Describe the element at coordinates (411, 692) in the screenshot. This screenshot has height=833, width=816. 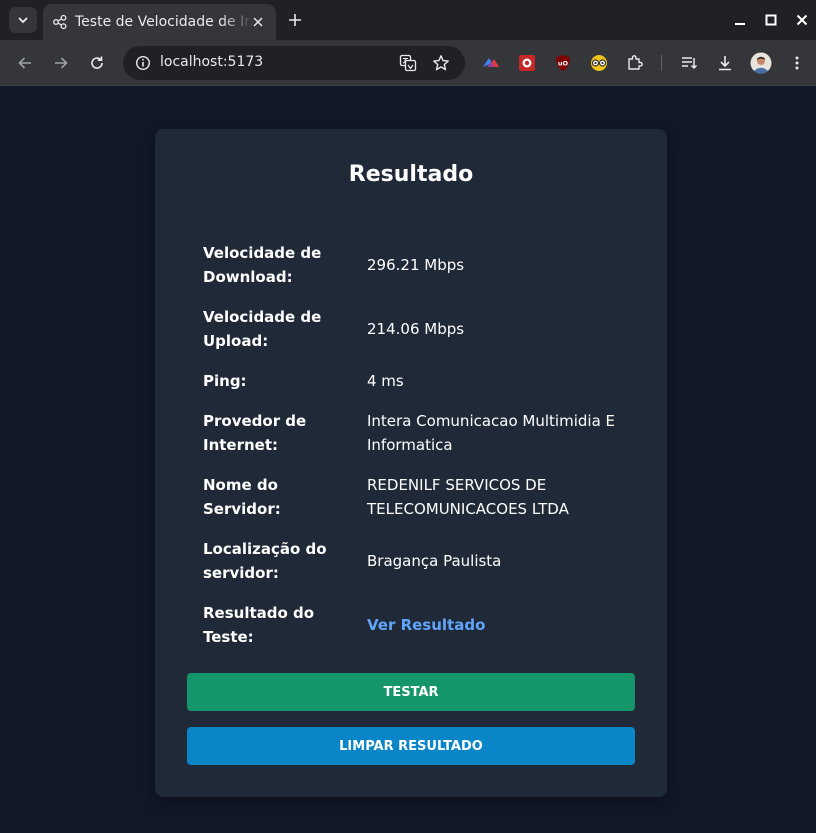
I see `test-button: TESTAR` at that location.